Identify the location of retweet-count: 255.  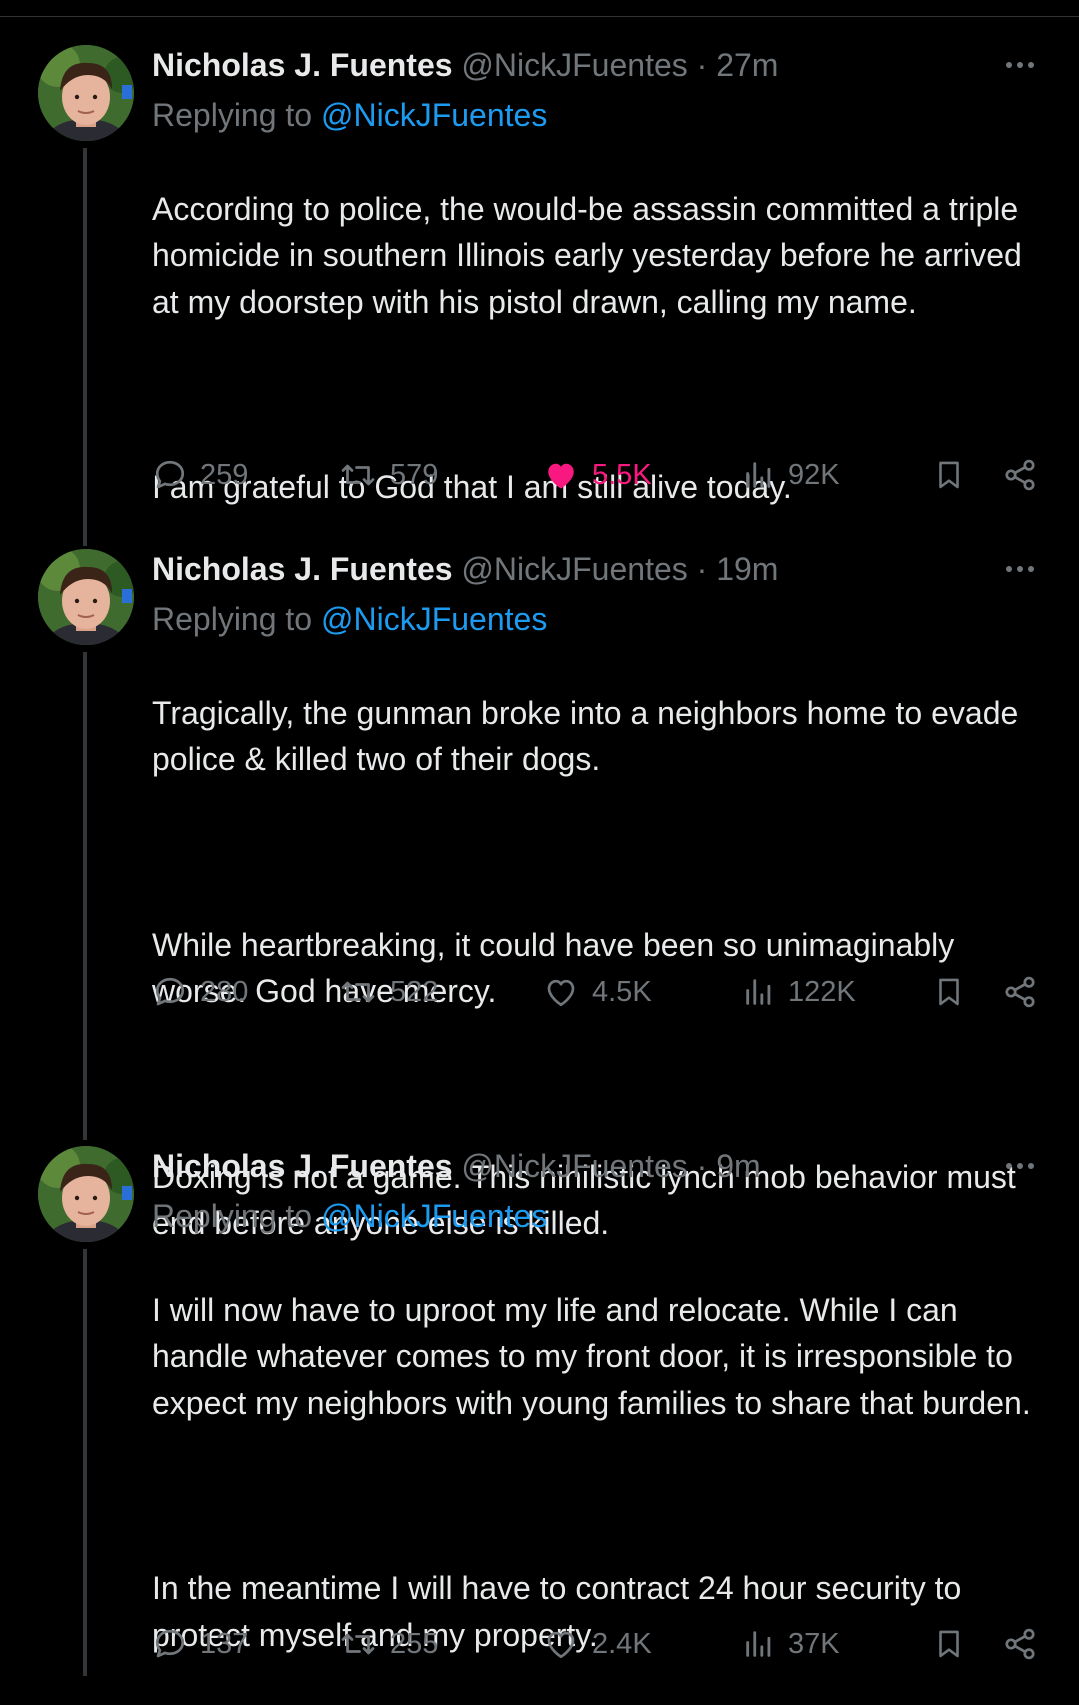
(414, 1643).